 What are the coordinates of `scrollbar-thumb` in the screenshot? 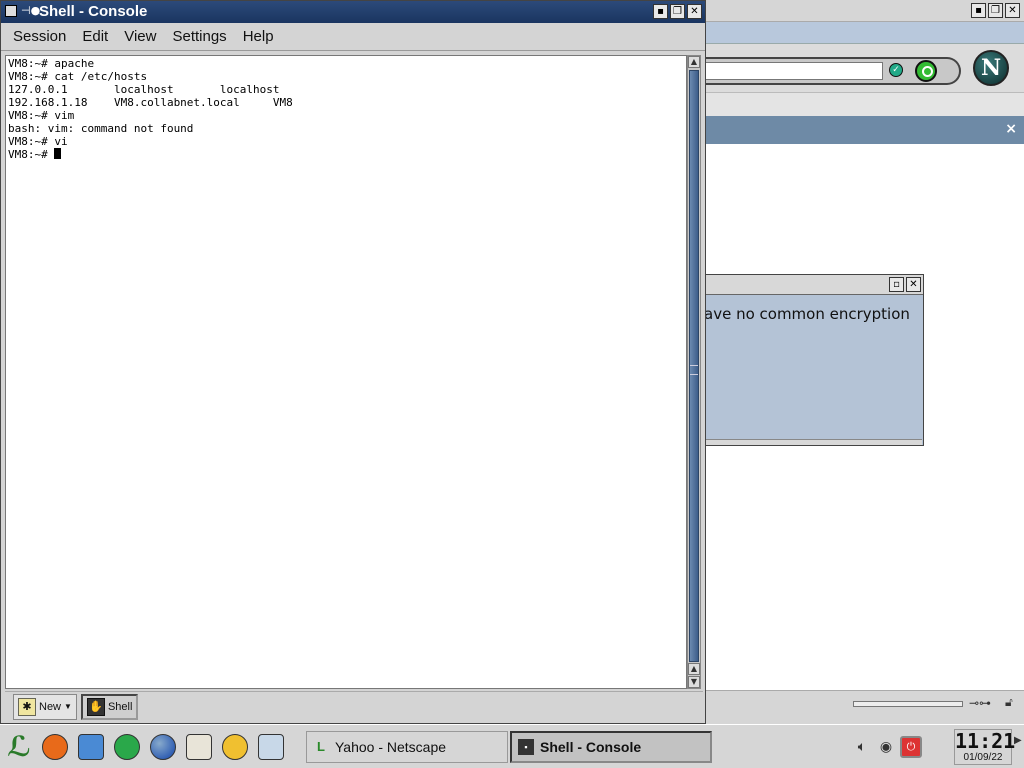 It's located at (694, 366).